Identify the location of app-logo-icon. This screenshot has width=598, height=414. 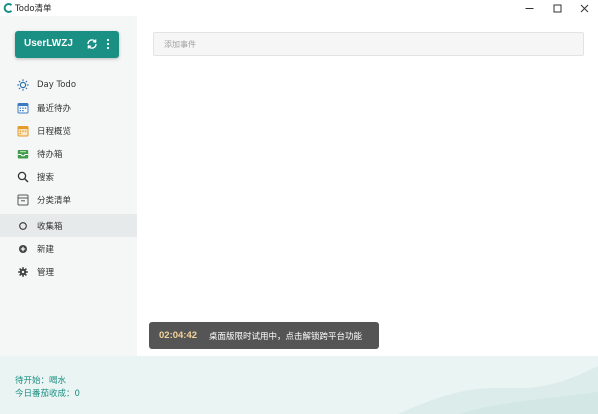
(8, 8).